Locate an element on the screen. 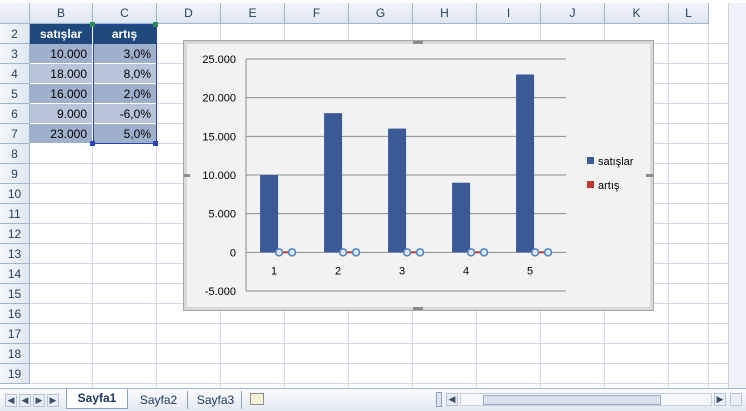 The width and height of the screenshot is (746, 411). table-cell: 23.000 is located at coordinates (61, 134).